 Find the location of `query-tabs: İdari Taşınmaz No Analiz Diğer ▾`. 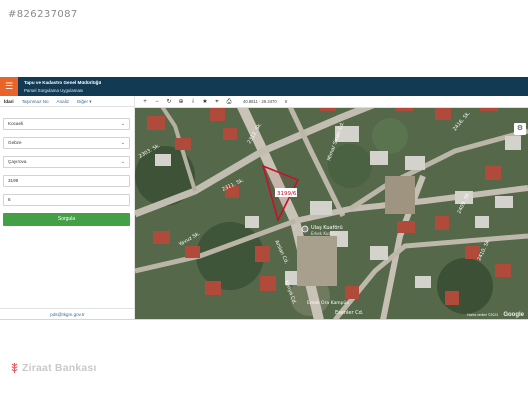

query-tabs: İdari Taşınmaz No Analiz Diğer ▾ is located at coordinates (67, 101).